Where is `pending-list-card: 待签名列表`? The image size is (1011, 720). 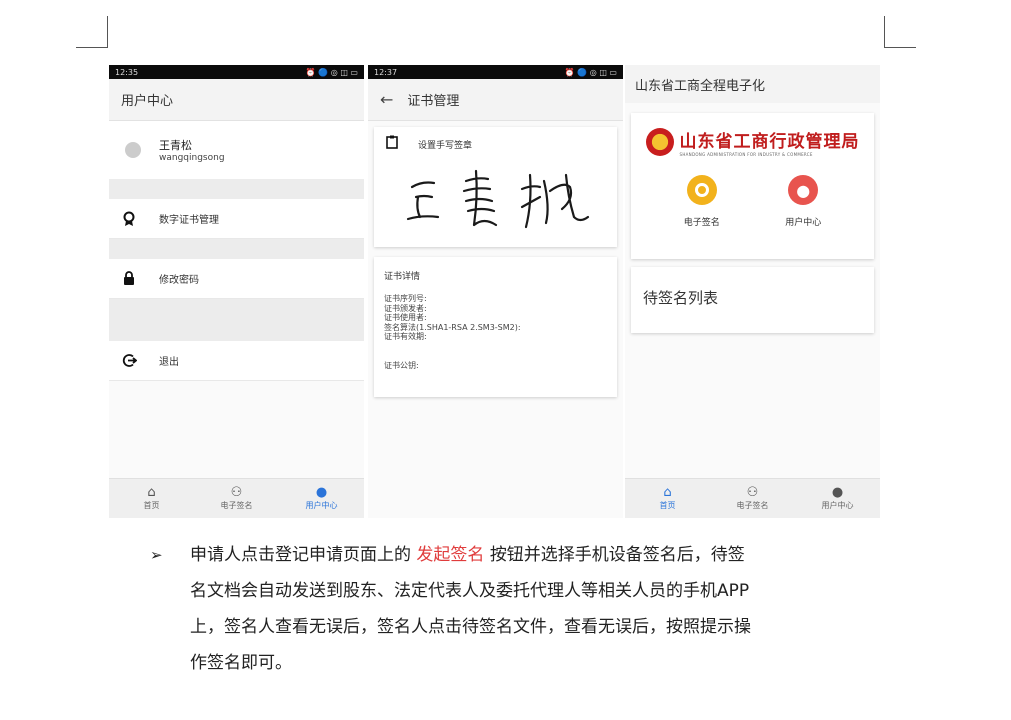
pending-list-card: 待签名列表 is located at coordinates (752, 300).